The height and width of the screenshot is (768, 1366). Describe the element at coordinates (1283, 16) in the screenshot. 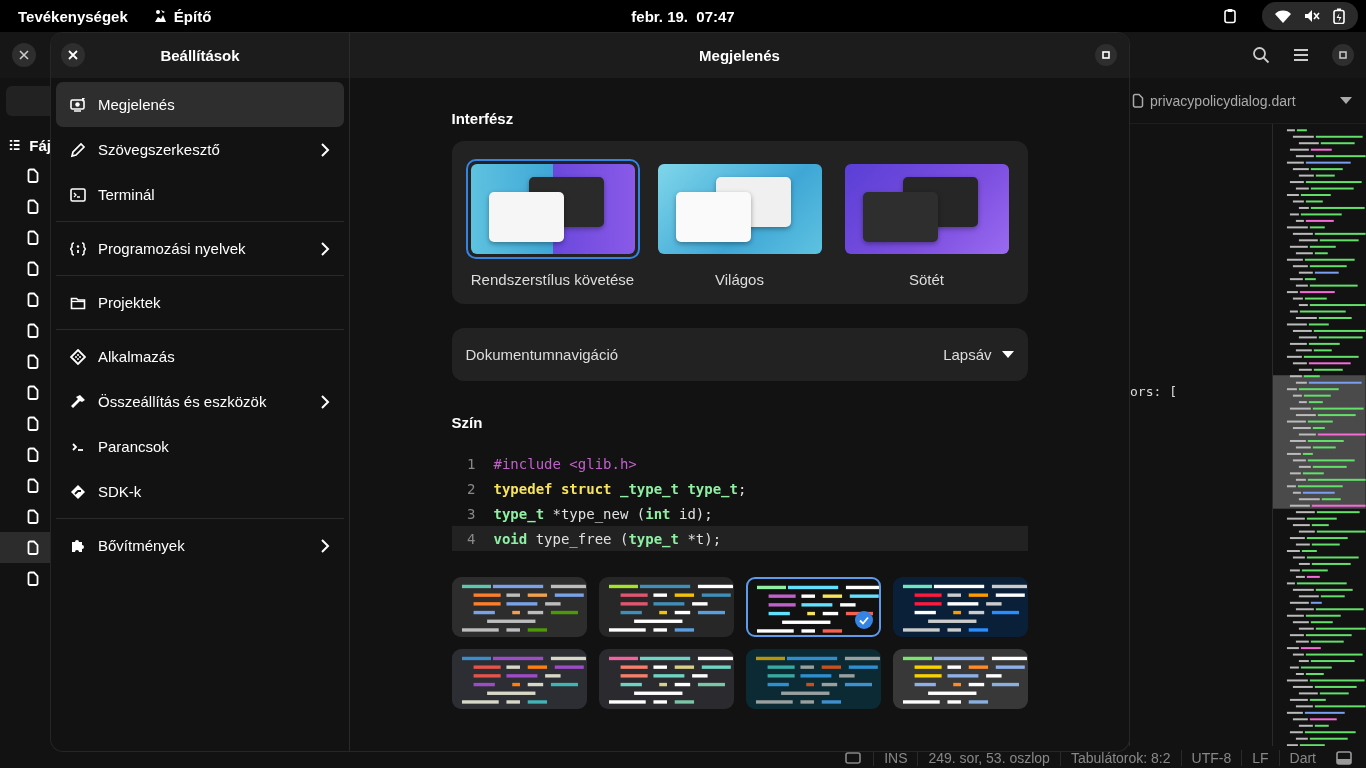

I see `wifi-icon` at that location.